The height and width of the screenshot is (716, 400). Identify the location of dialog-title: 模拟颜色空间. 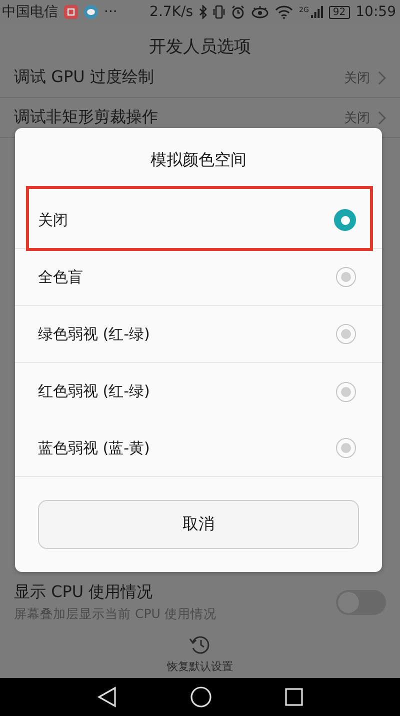
(199, 159).